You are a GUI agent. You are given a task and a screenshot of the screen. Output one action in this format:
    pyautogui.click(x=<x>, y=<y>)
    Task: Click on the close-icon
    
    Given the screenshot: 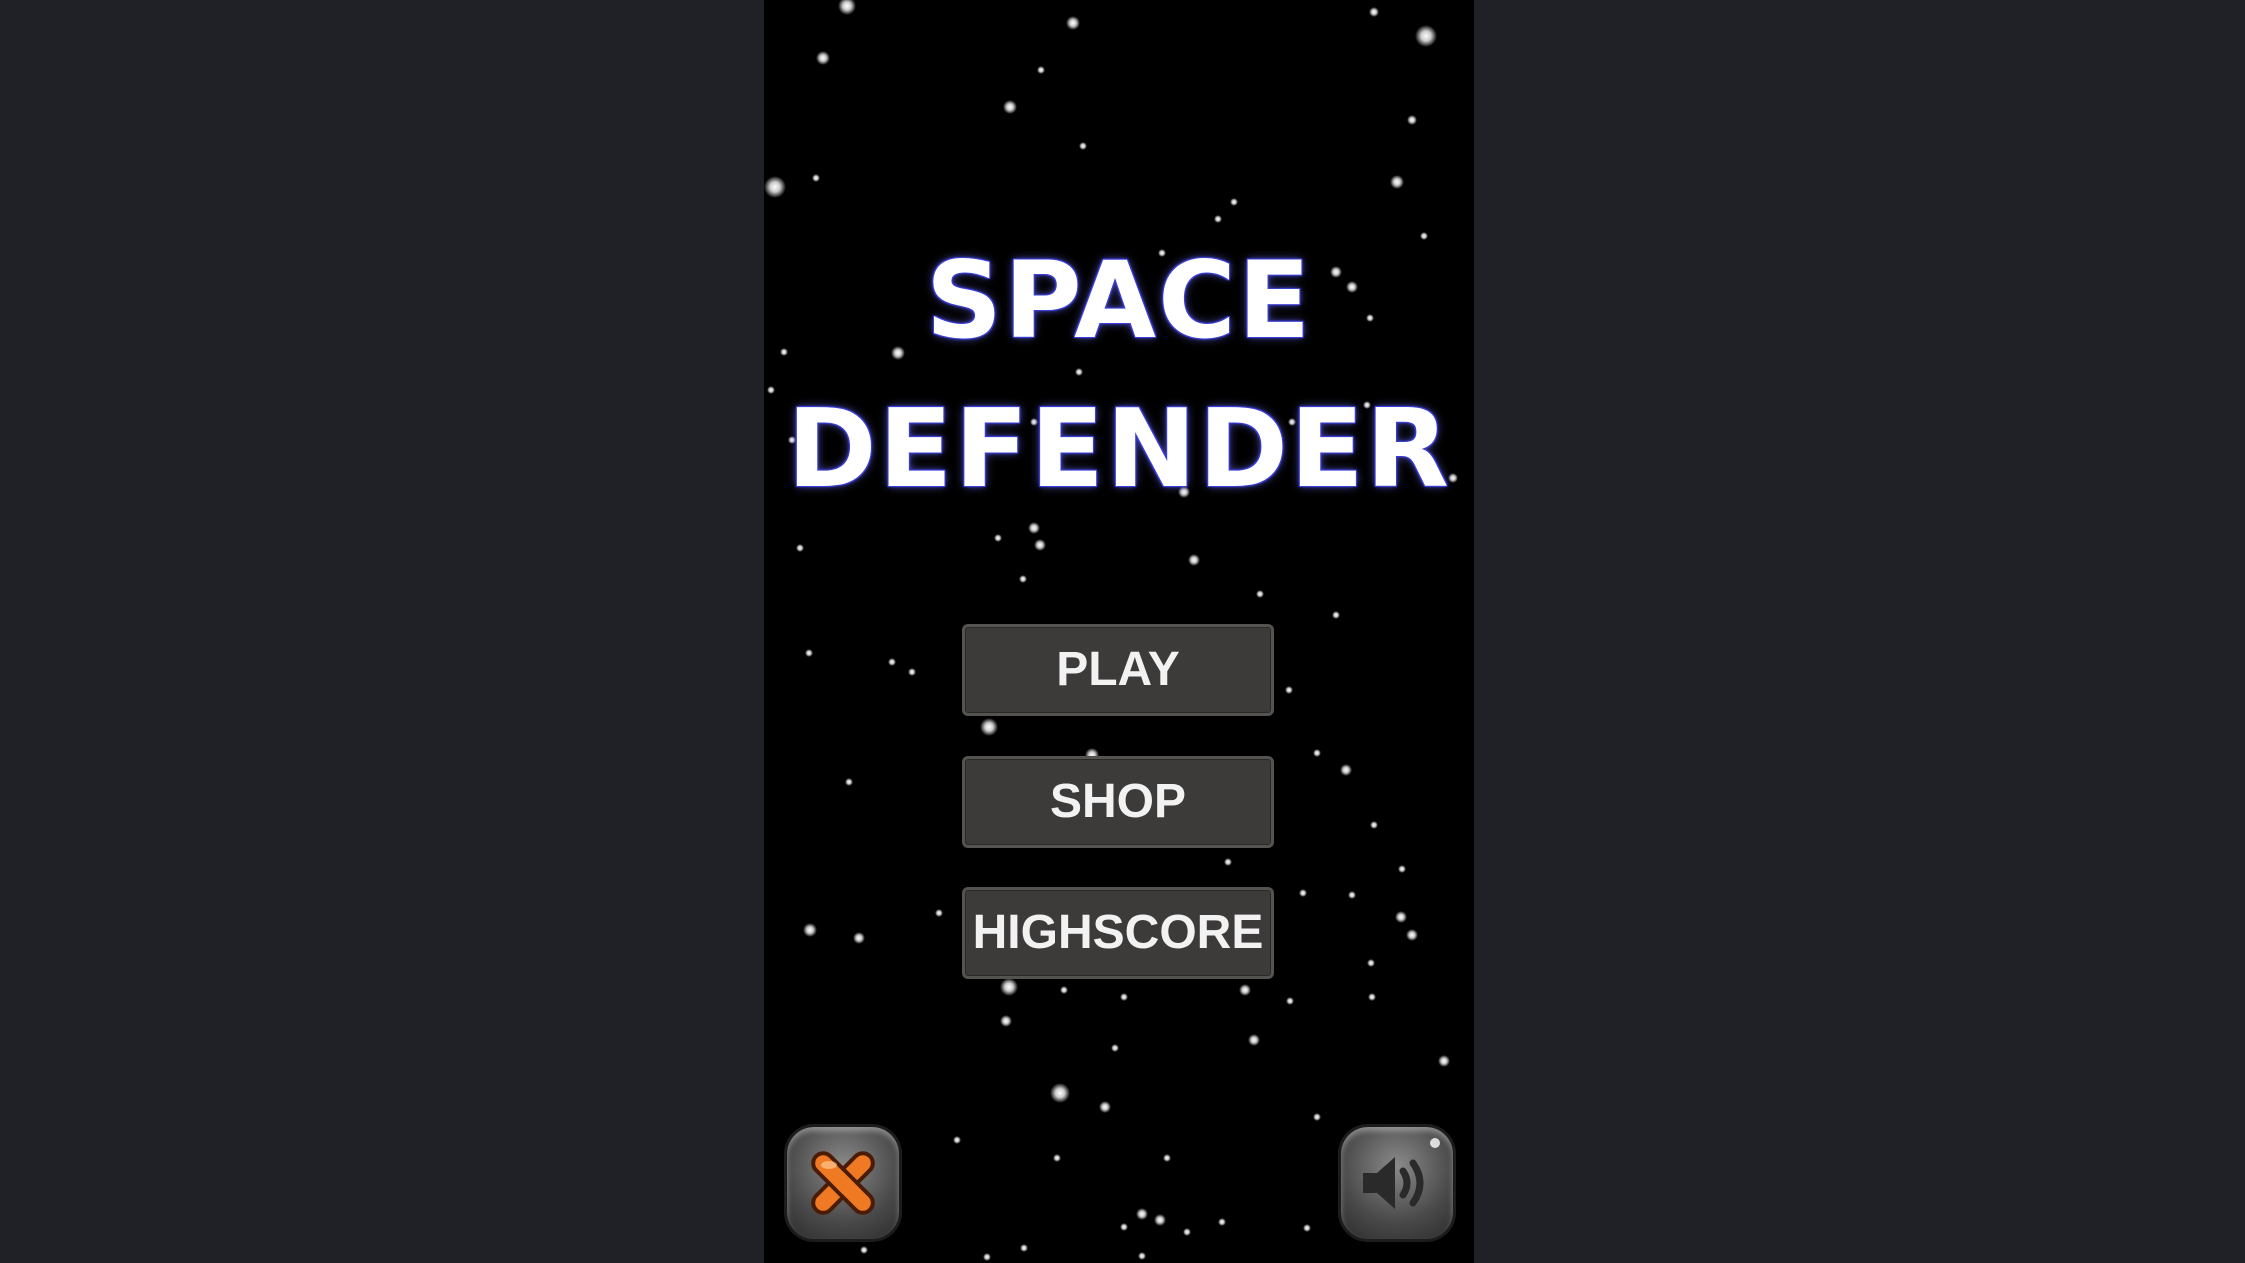 What is the action you would take?
    pyautogui.click(x=843, y=1183)
    